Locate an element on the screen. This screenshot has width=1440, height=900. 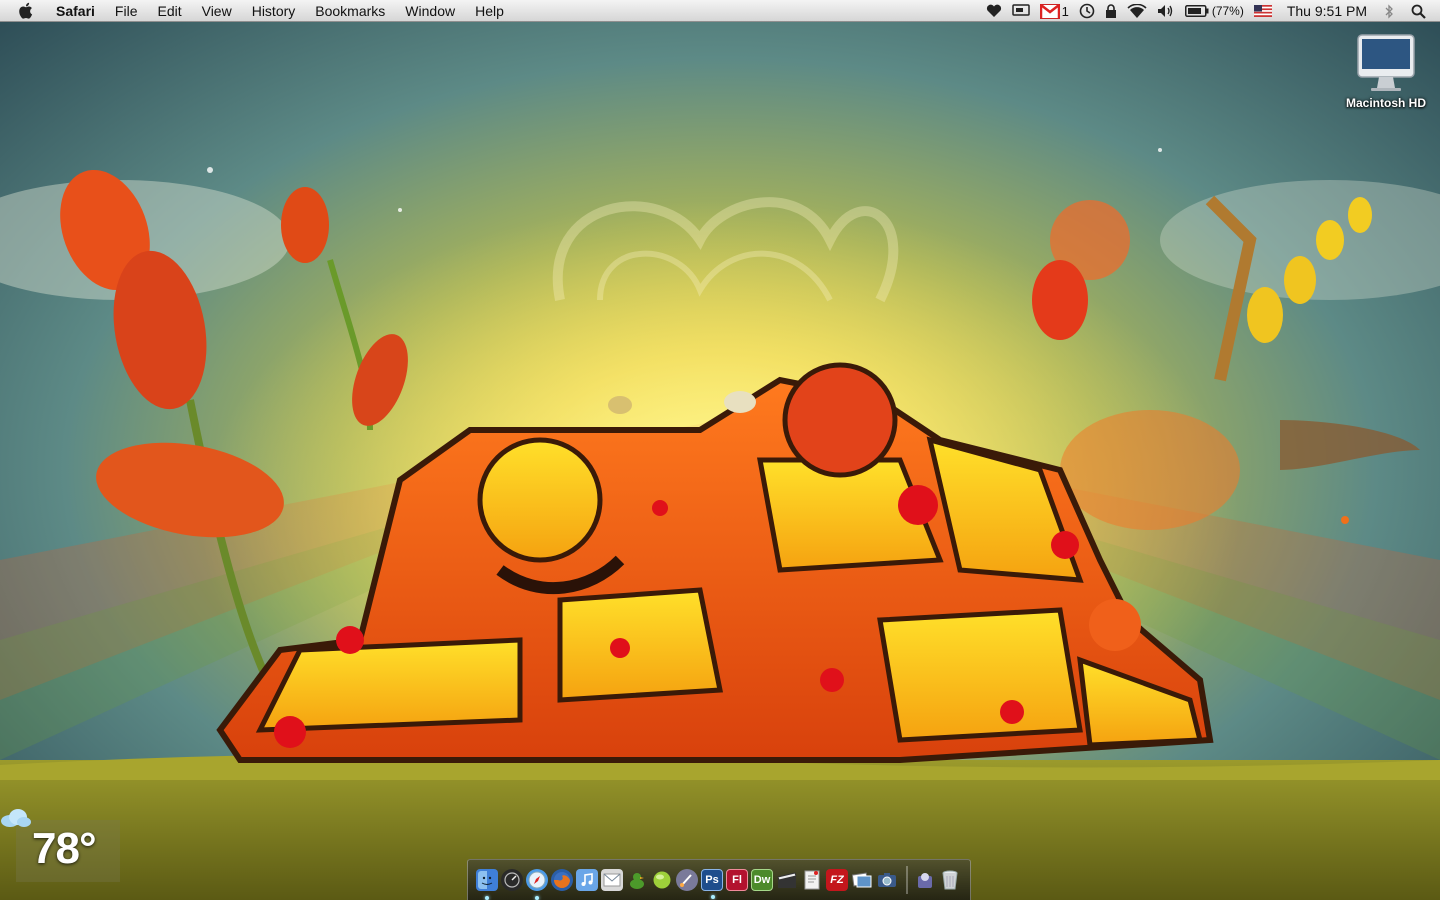
weather-widget: 78° is located at coordinates (61, 845).